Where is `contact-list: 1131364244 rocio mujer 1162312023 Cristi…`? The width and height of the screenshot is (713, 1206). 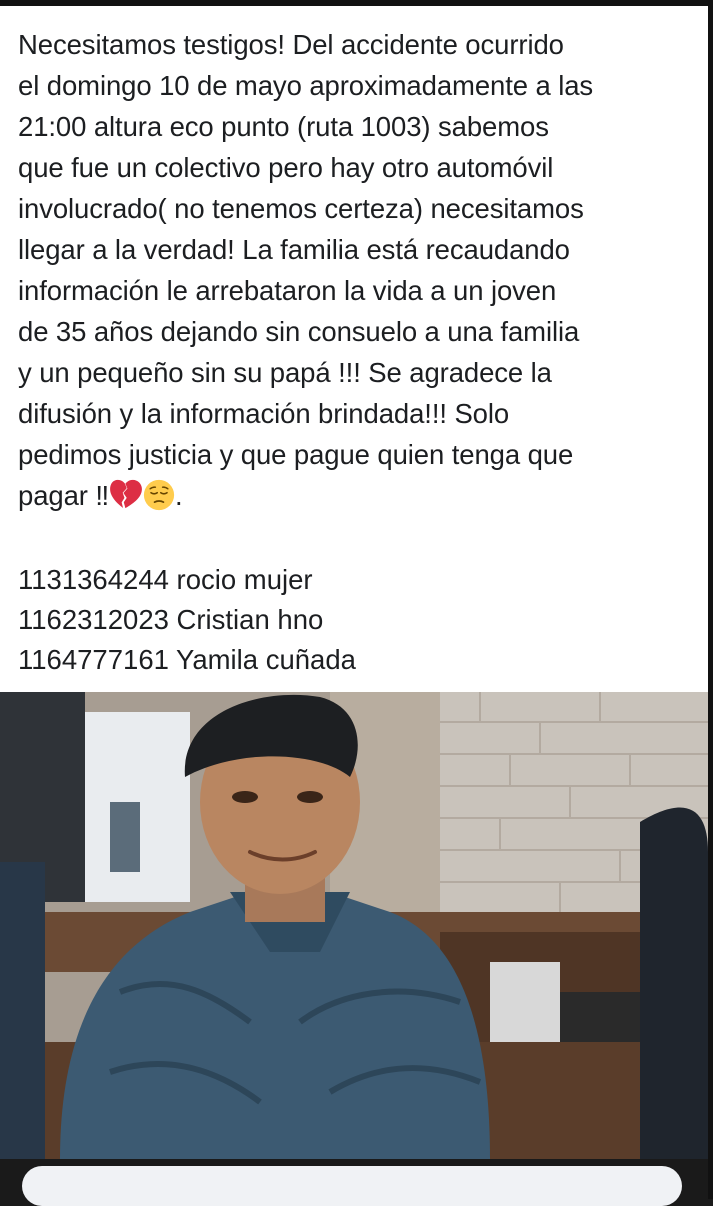 contact-list: 1131364244 rocio mujer 1162312023 Cristi… is located at coordinates (187, 620).